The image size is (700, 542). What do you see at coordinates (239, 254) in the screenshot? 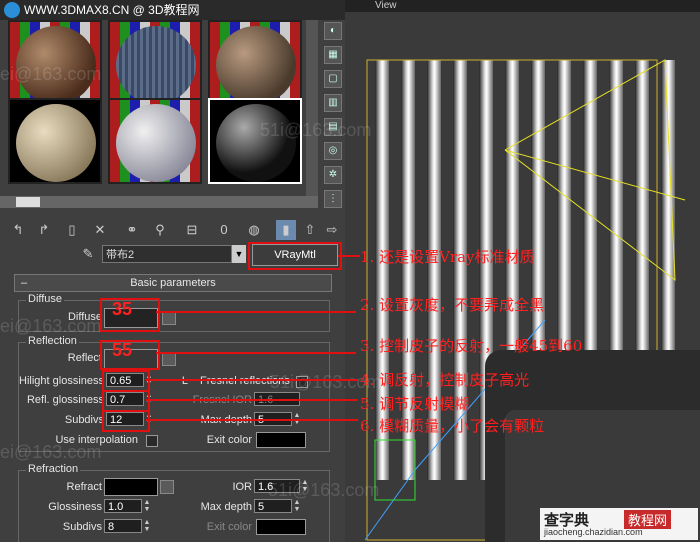
I see `chevron-down-icon: ▼` at bounding box center [239, 254].